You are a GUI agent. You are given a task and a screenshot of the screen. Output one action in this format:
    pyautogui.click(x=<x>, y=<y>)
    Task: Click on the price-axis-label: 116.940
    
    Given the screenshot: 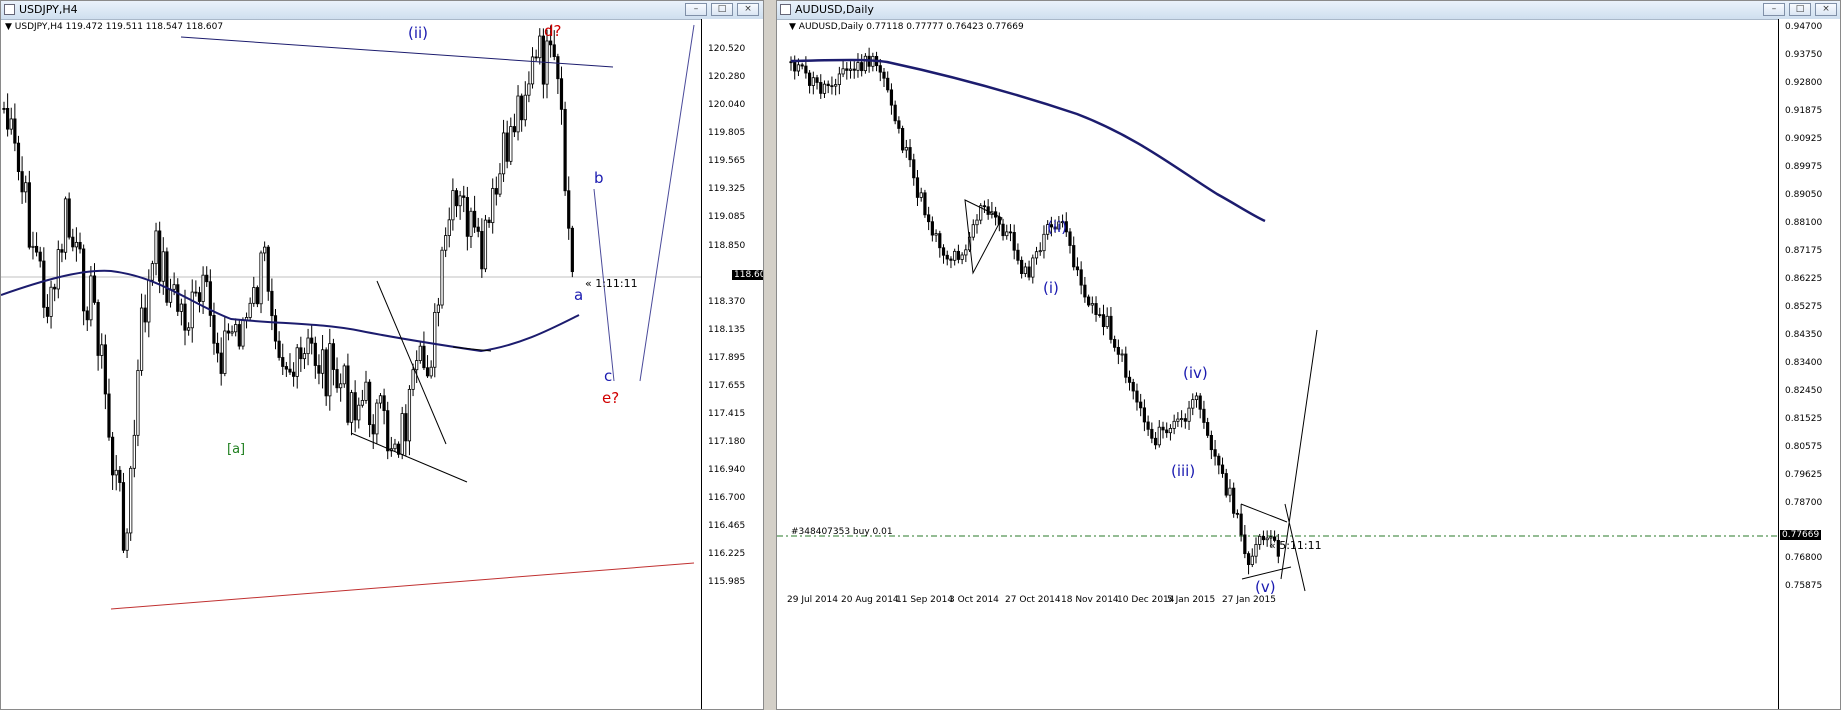 What is the action you would take?
    pyautogui.click(x=727, y=470)
    